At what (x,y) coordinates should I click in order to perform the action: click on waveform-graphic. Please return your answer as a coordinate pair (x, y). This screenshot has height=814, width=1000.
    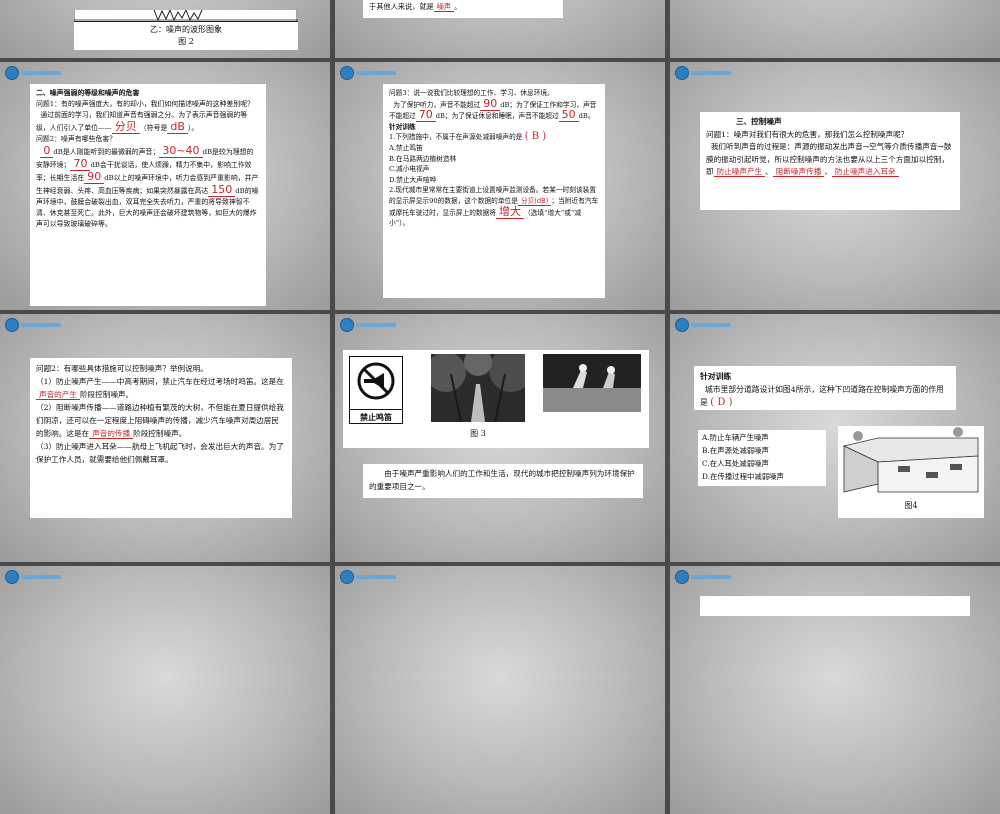
    Looking at the image, I should click on (186, 16).